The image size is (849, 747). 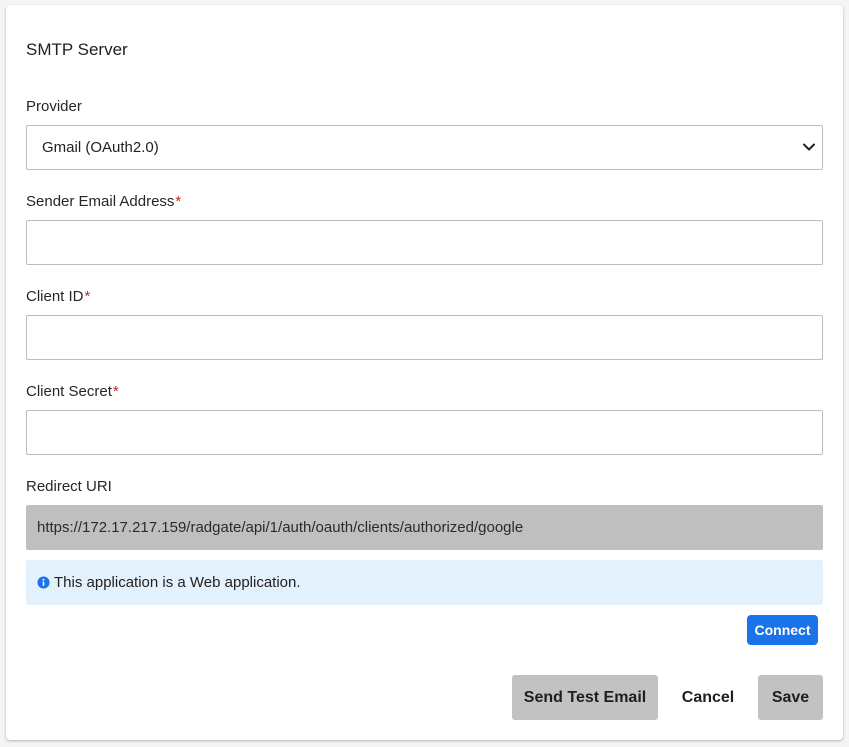 I want to click on redirect-uri-label: Redirect URI, so click(x=69, y=486).